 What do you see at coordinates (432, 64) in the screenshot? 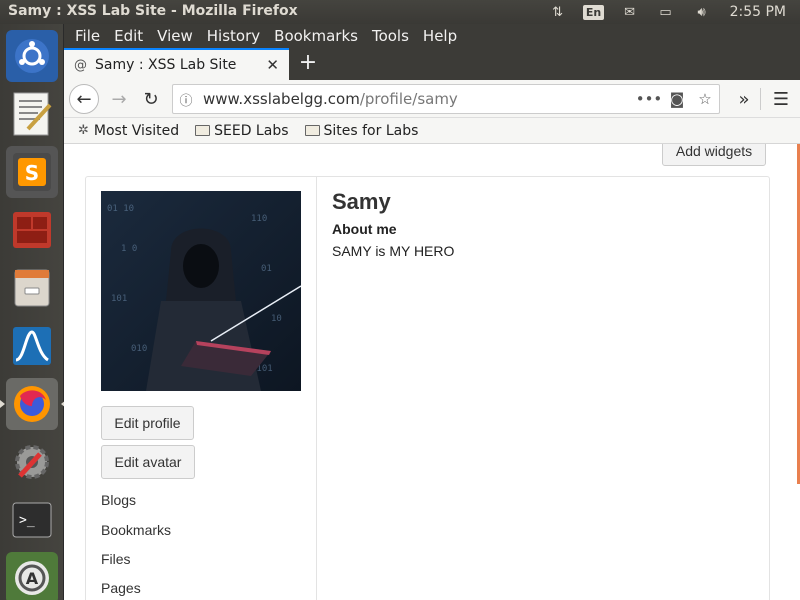
I see `tab-strip: @ Samy : XSS Lab Site ✕ +` at bounding box center [432, 64].